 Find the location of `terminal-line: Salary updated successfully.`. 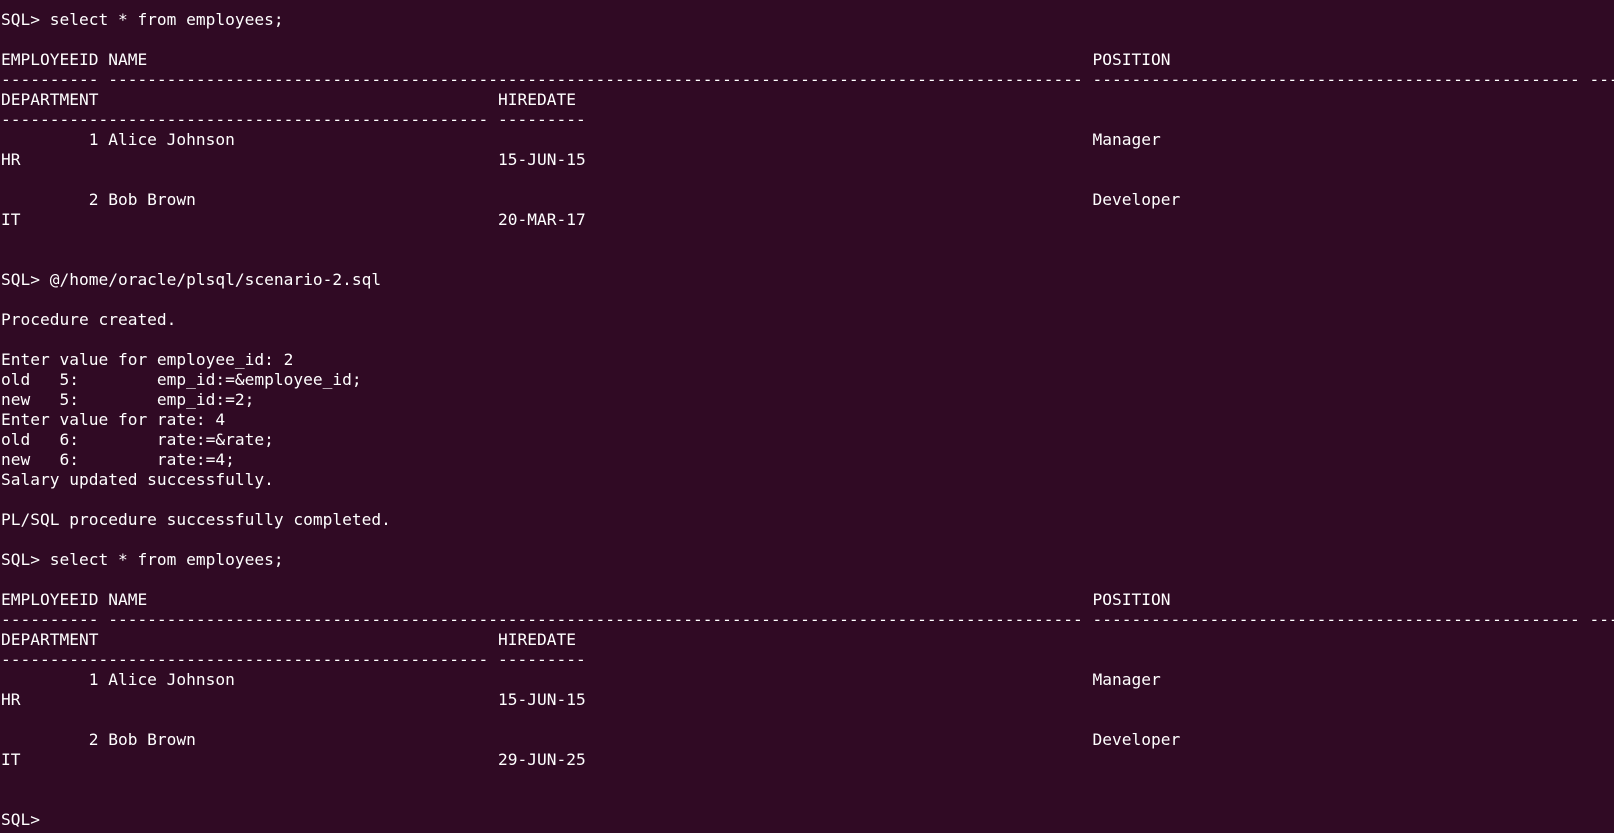

terminal-line: Salary updated successfully. is located at coordinates (137, 479).